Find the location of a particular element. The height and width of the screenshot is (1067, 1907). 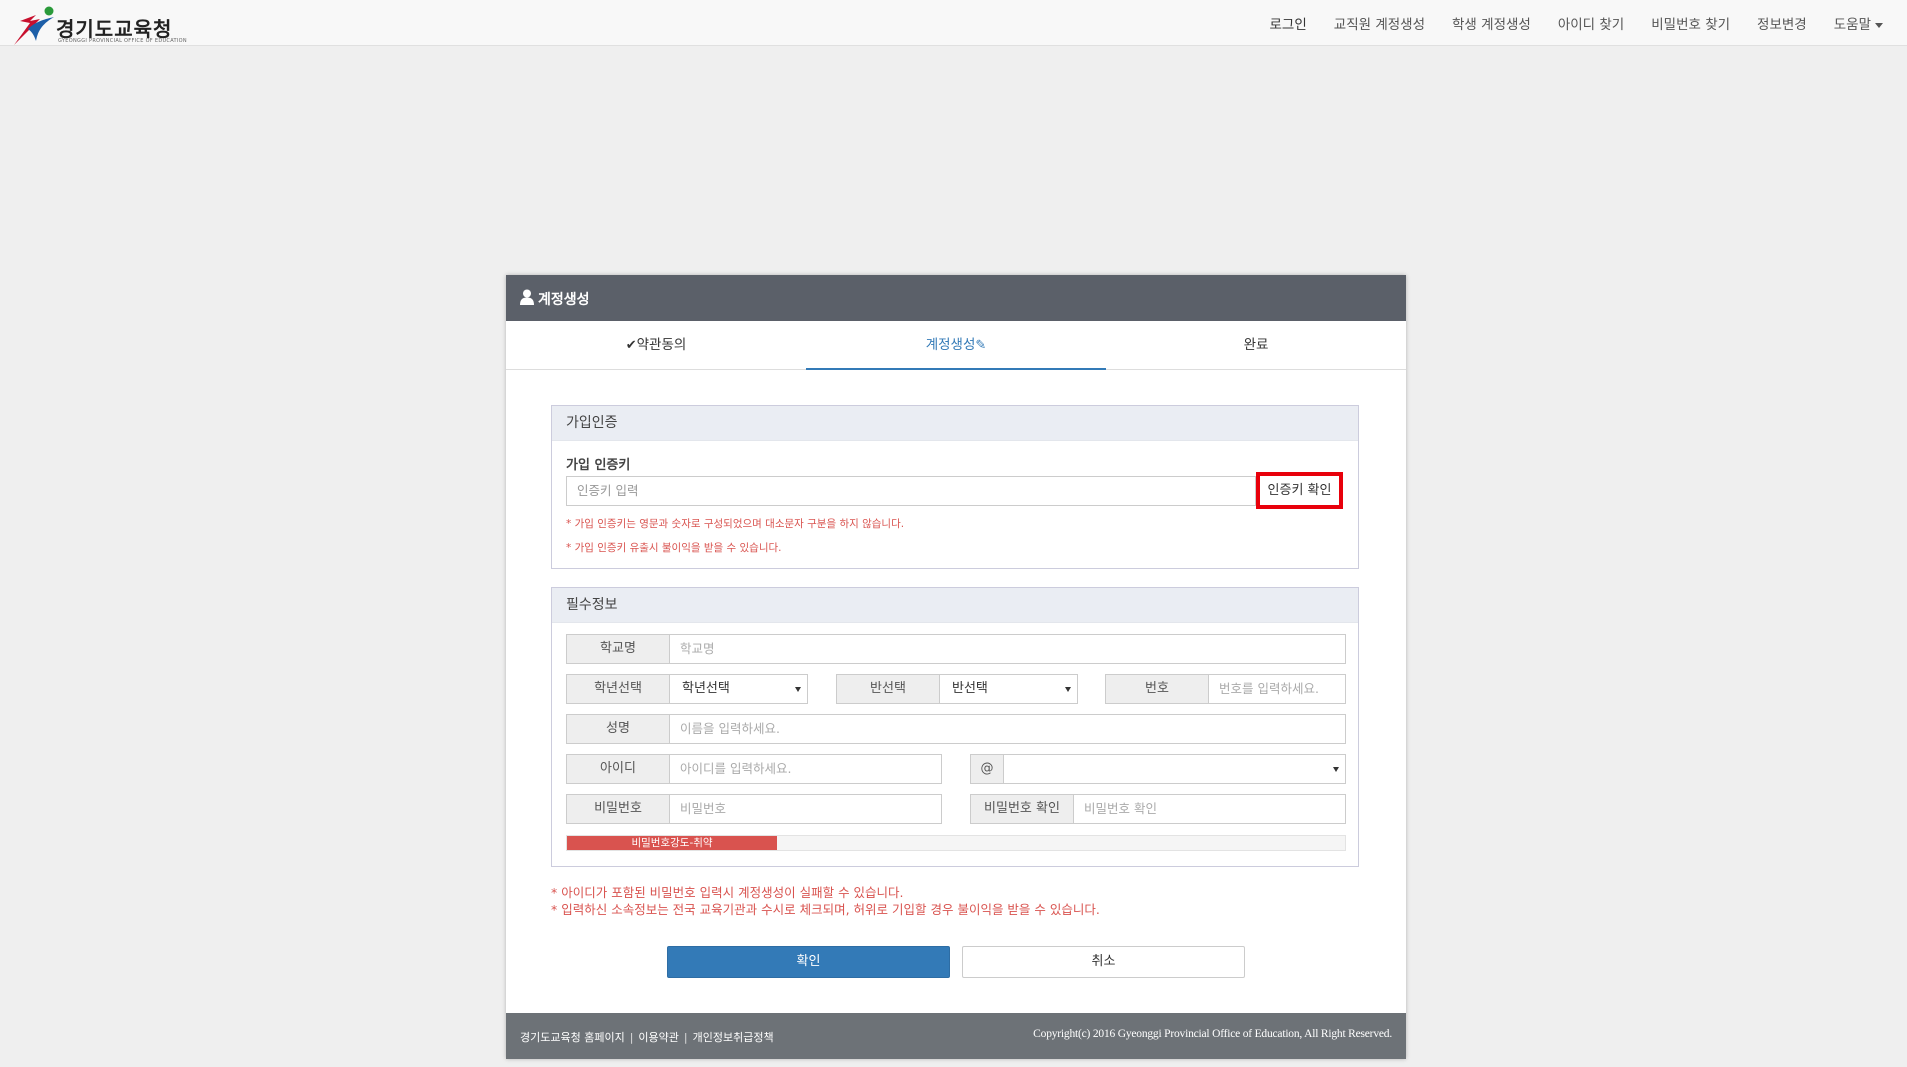

email-domain-field: @ is located at coordinates (1158, 769).